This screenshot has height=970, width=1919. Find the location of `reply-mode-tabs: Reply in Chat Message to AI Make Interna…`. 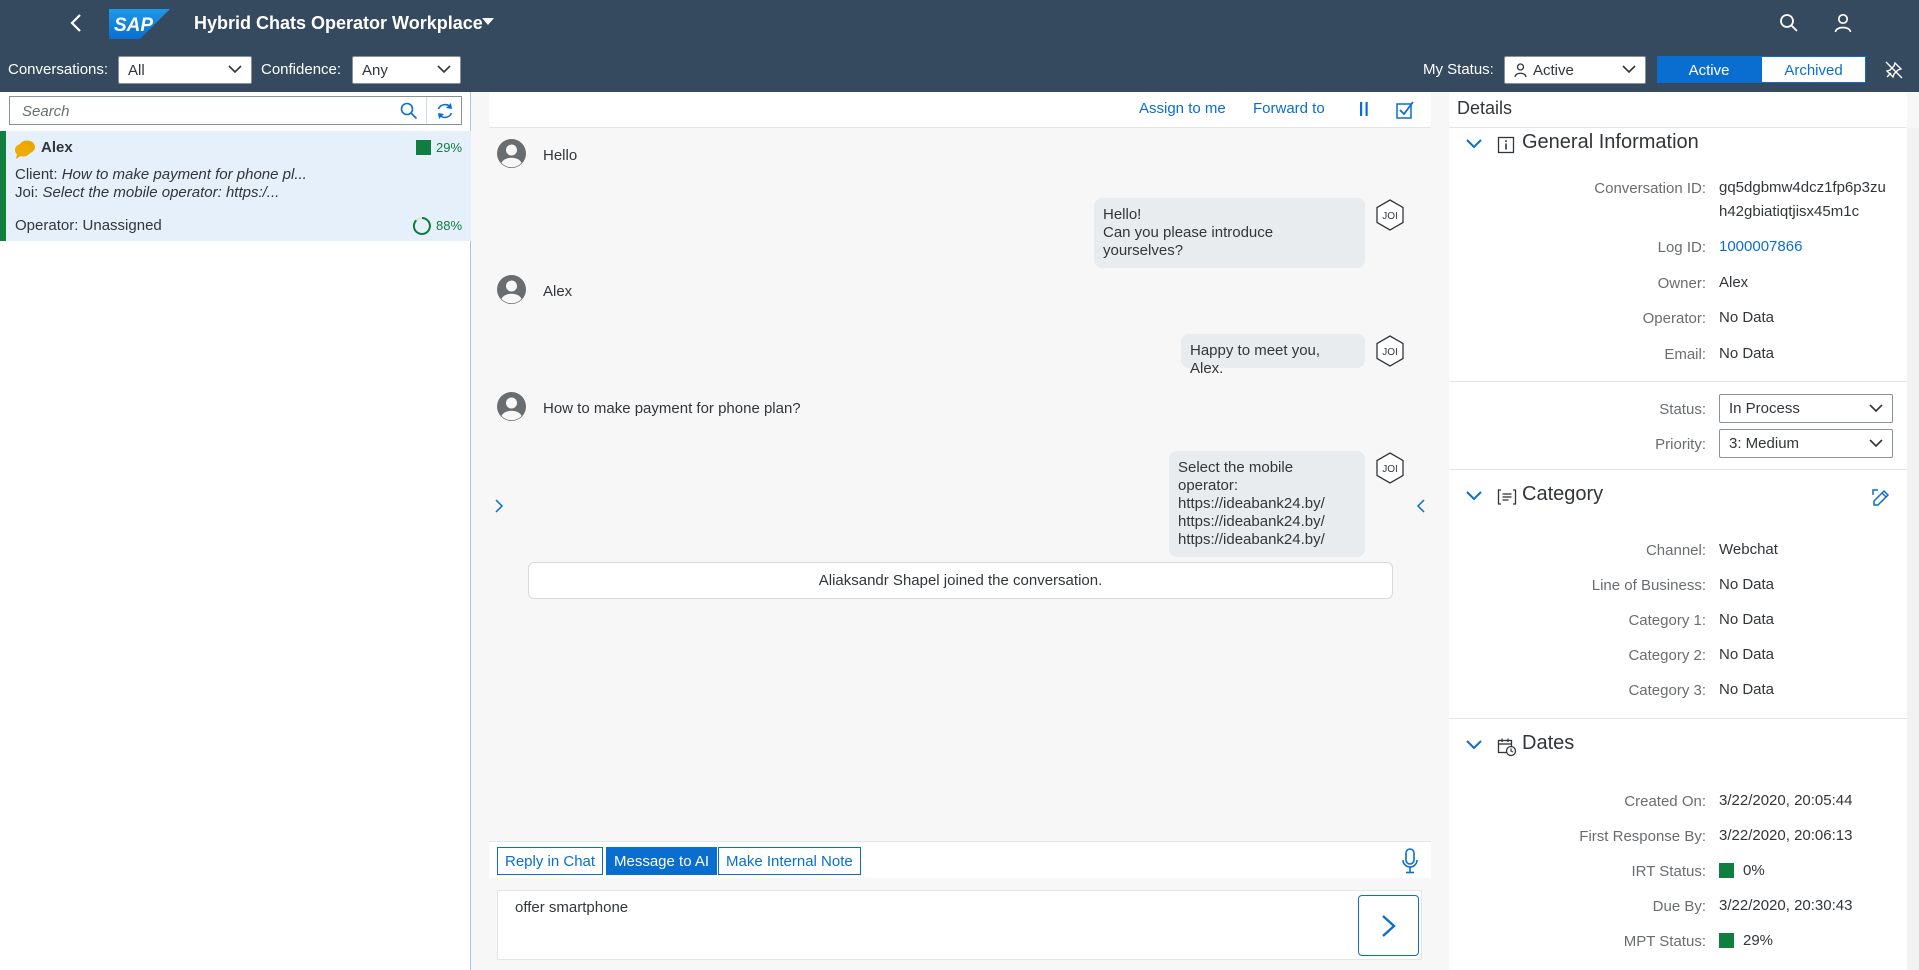

reply-mode-tabs: Reply in Chat Message to AI Make Interna… is located at coordinates (960, 859).